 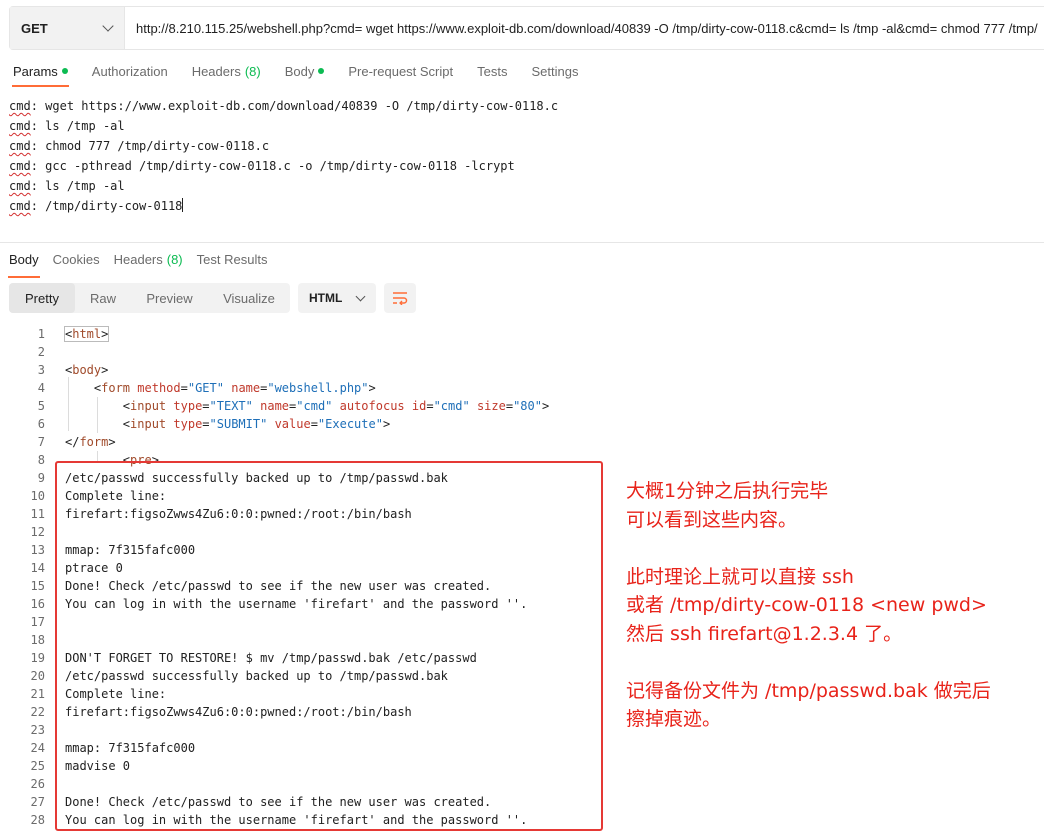 What do you see at coordinates (37, 640) in the screenshot?
I see `line-number: 18` at bounding box center [37, 640].